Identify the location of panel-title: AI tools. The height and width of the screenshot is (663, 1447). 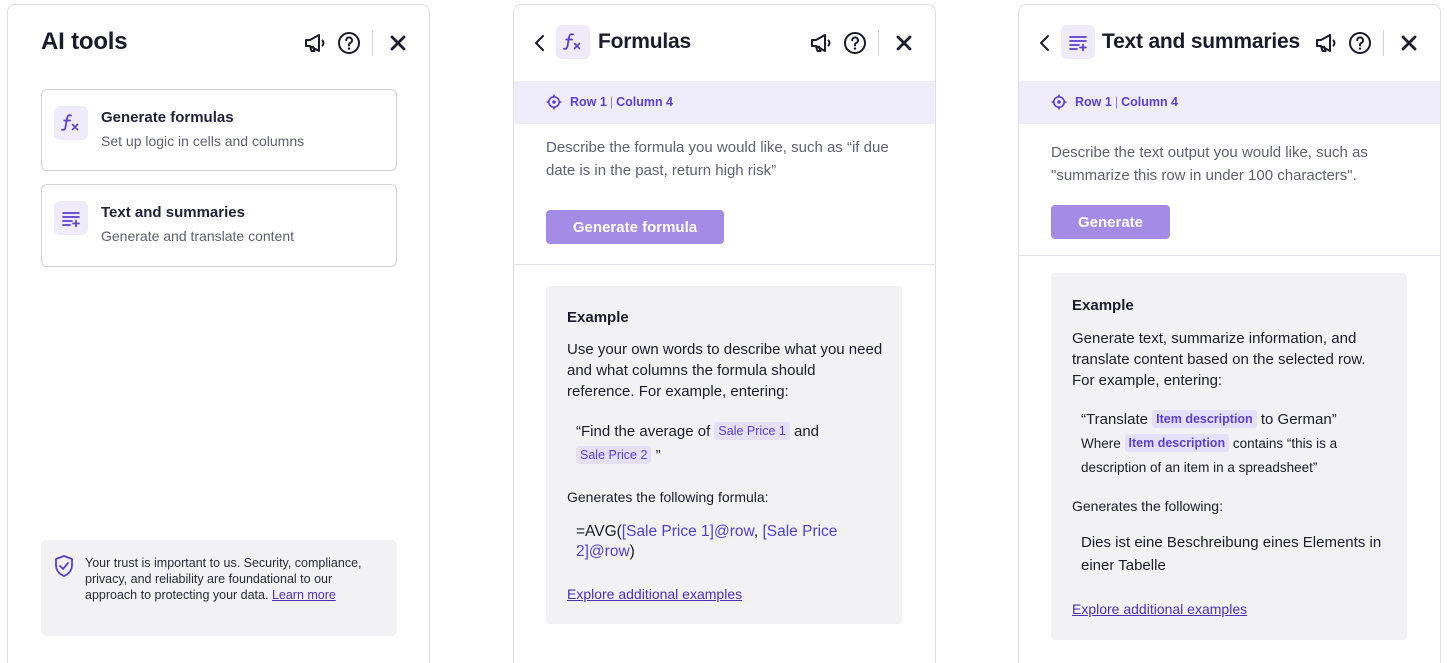
(84, 41).